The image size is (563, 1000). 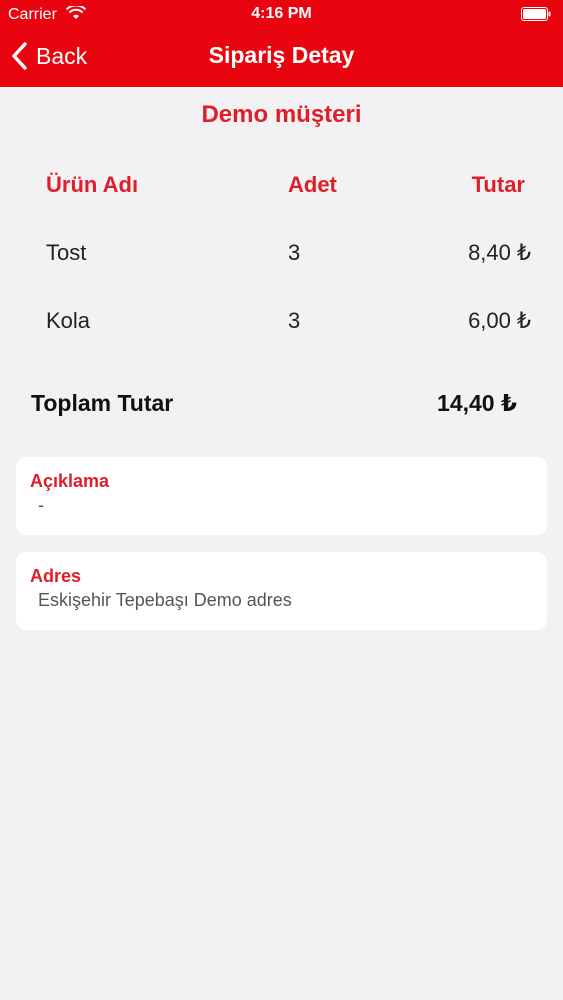 What do you see at coordinates (499, 252) in the screenshot?
I see `row-amount: 8,40 ₺` at bounding box center [499, 252].